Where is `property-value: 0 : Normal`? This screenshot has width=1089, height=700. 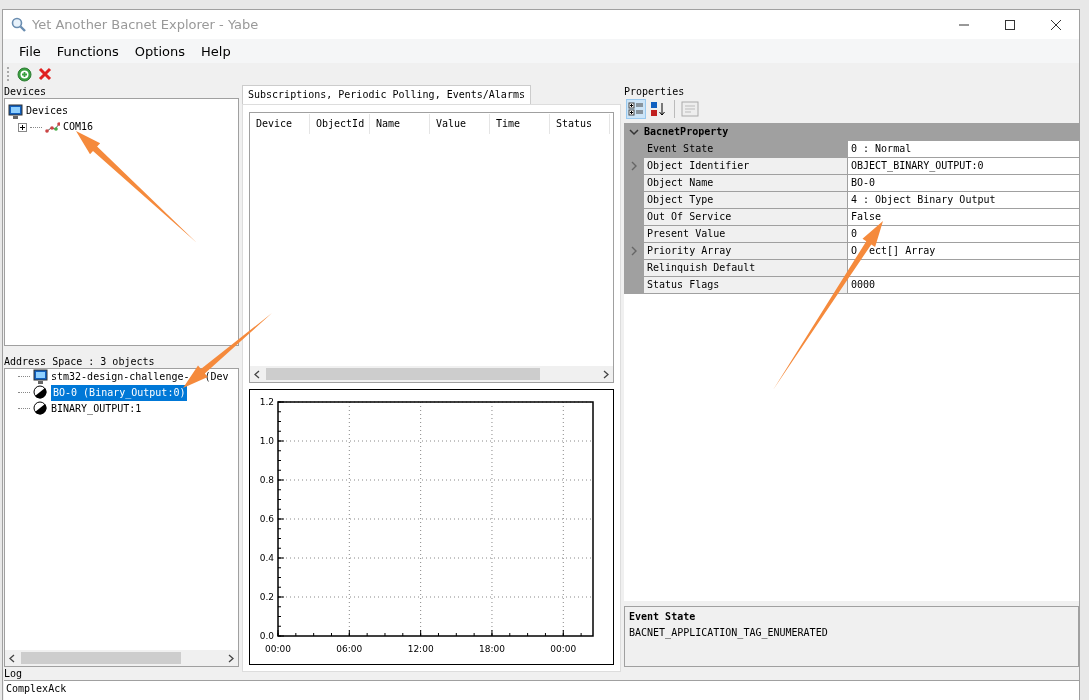 property-value: 0 : Normal is located at coordinates (881, 148).